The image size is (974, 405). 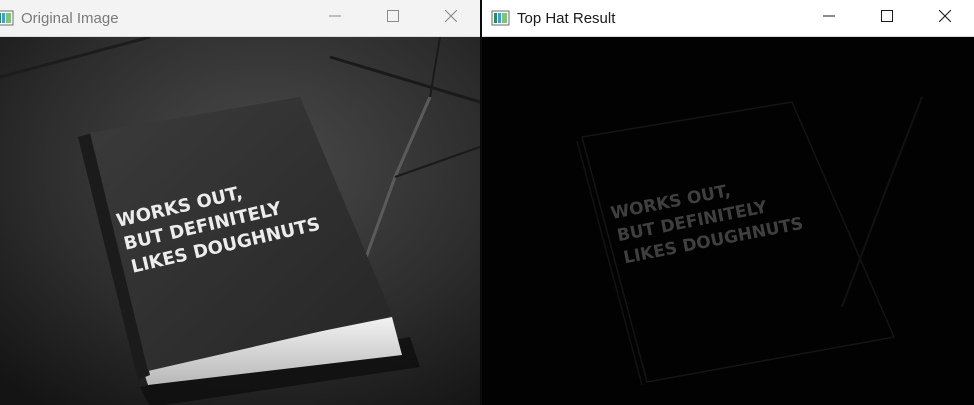 I want to click on window-title: Original Image, so click(x=70, y=18).